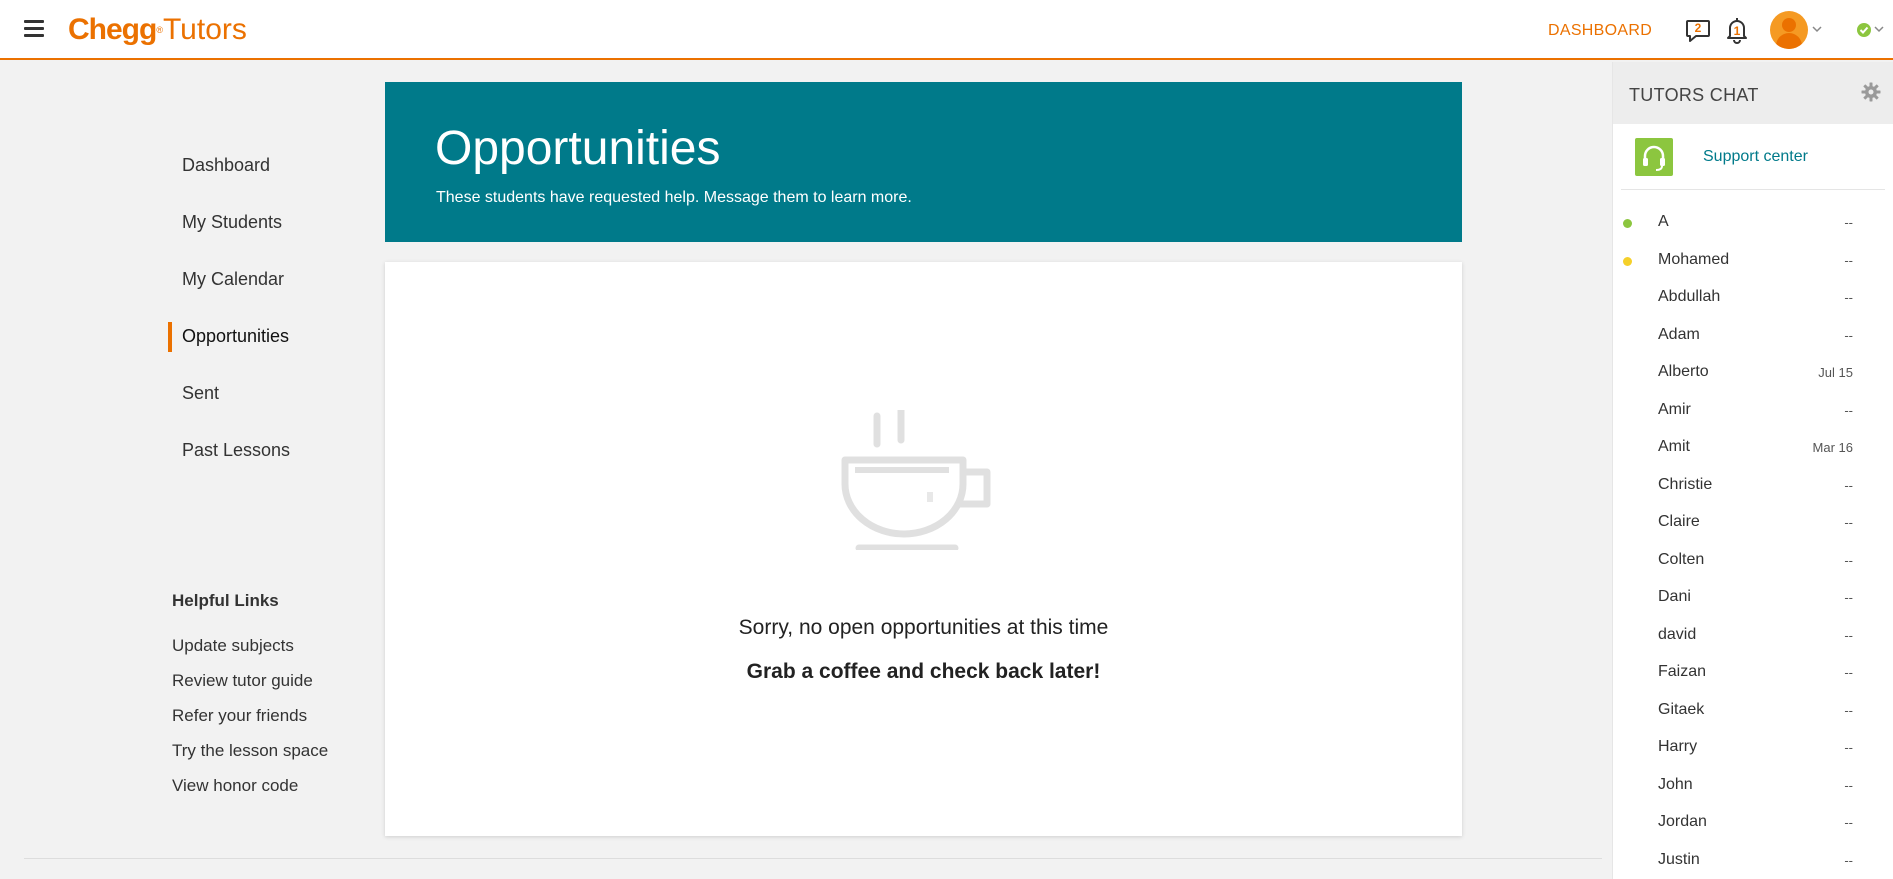 This screenshot has width=1893, height=879. Describe the element at coordinates (112, 29) in the screenshot. I see `logo-brand: Chegg` at that location.